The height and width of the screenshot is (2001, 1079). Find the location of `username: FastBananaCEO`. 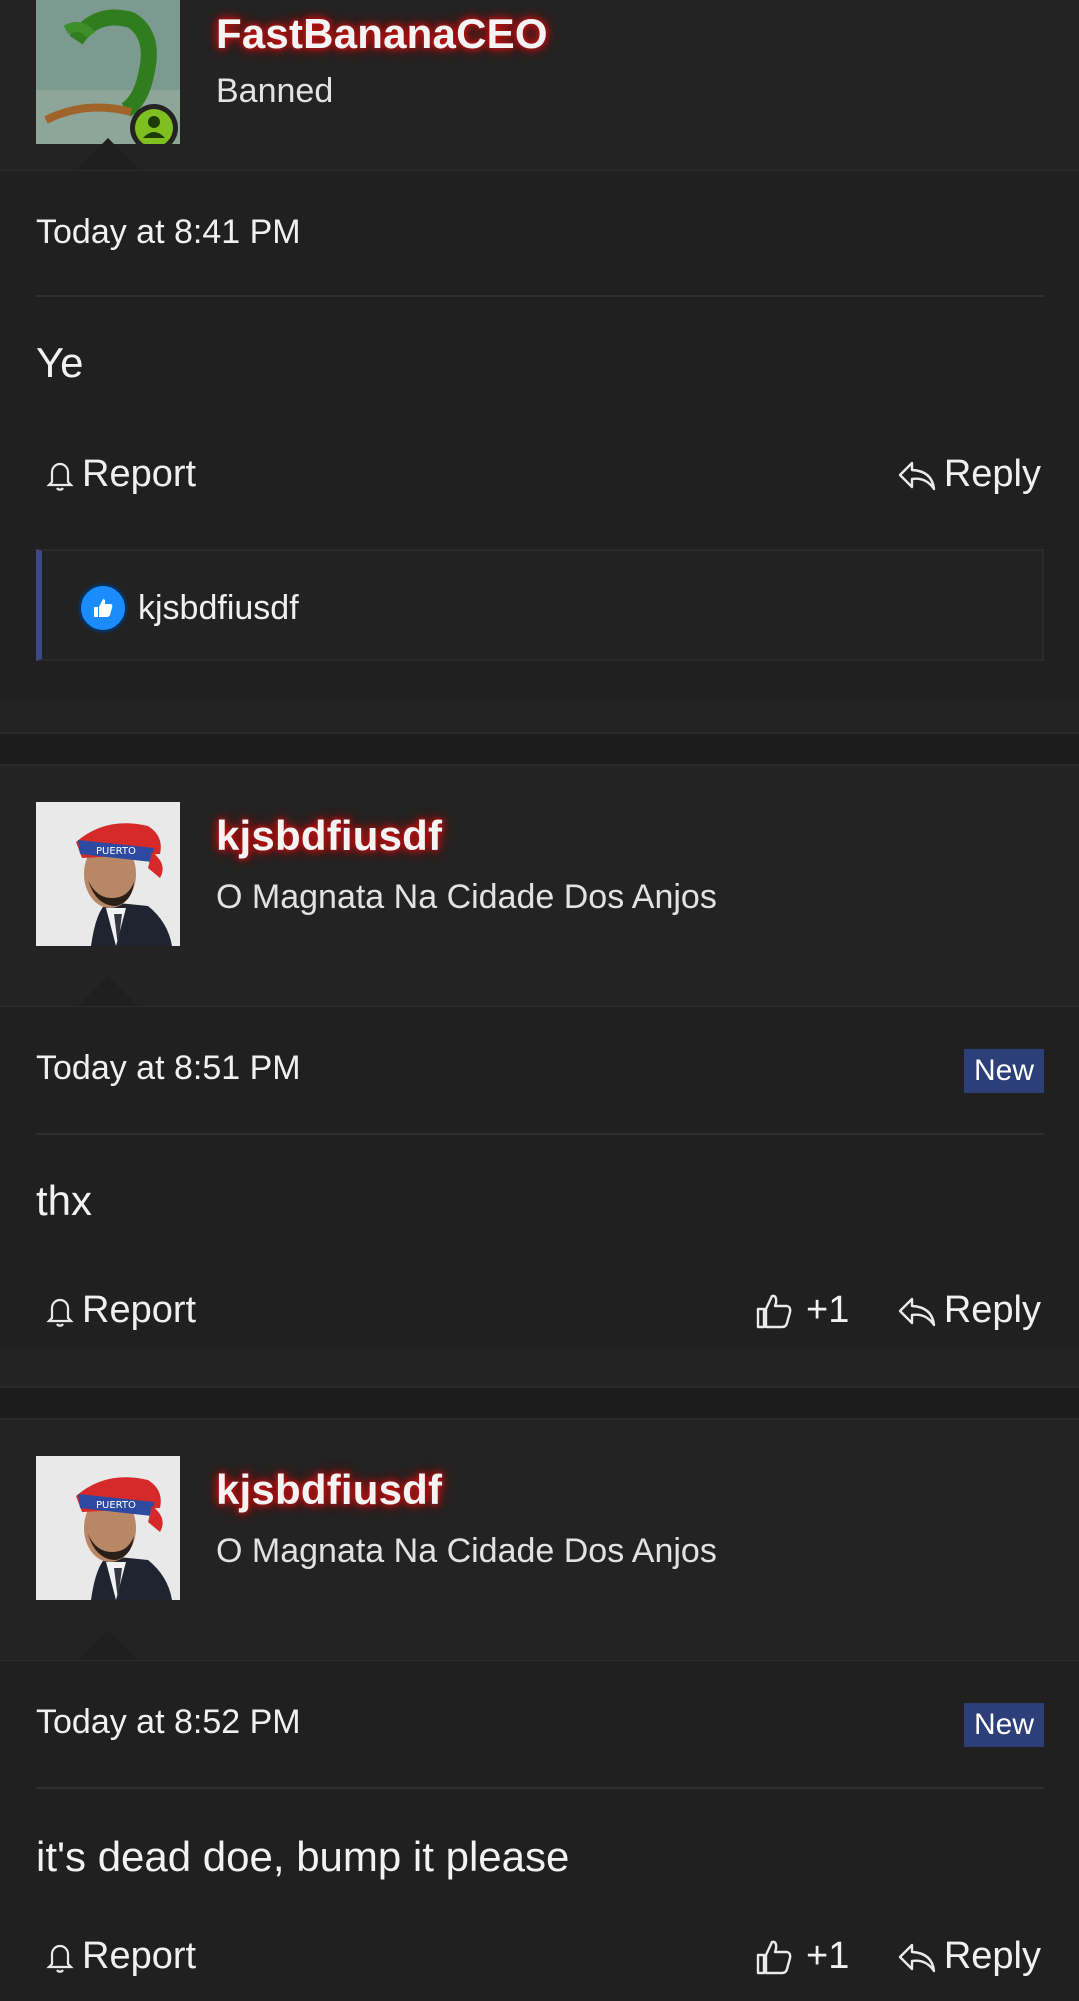

username: FastBananaCEO is located at coordinates (382, 34).